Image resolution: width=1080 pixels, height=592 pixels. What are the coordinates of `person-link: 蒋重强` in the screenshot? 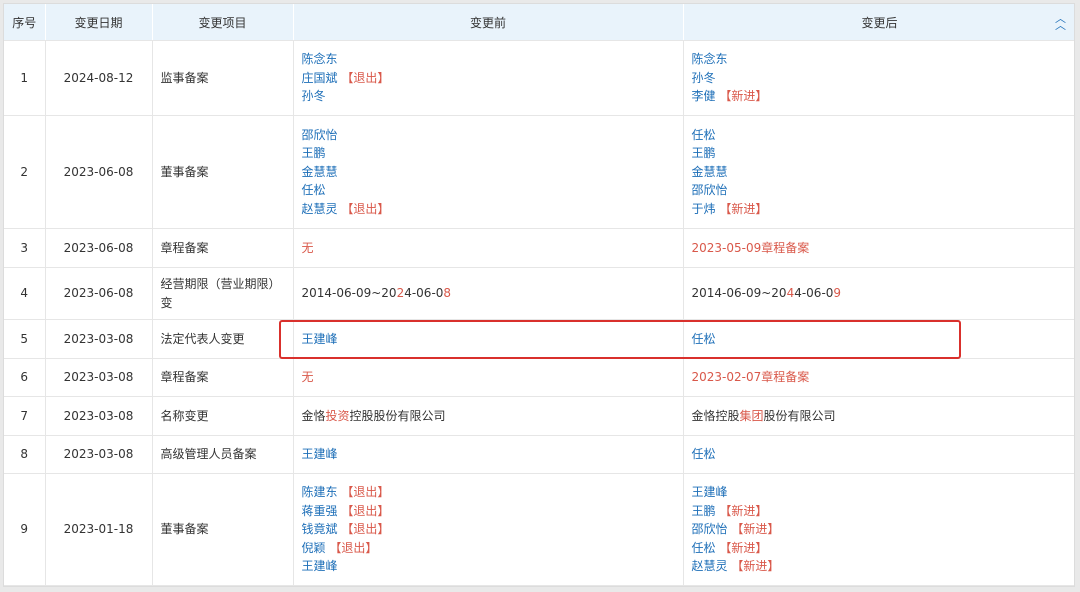 It's located at (320, 511).